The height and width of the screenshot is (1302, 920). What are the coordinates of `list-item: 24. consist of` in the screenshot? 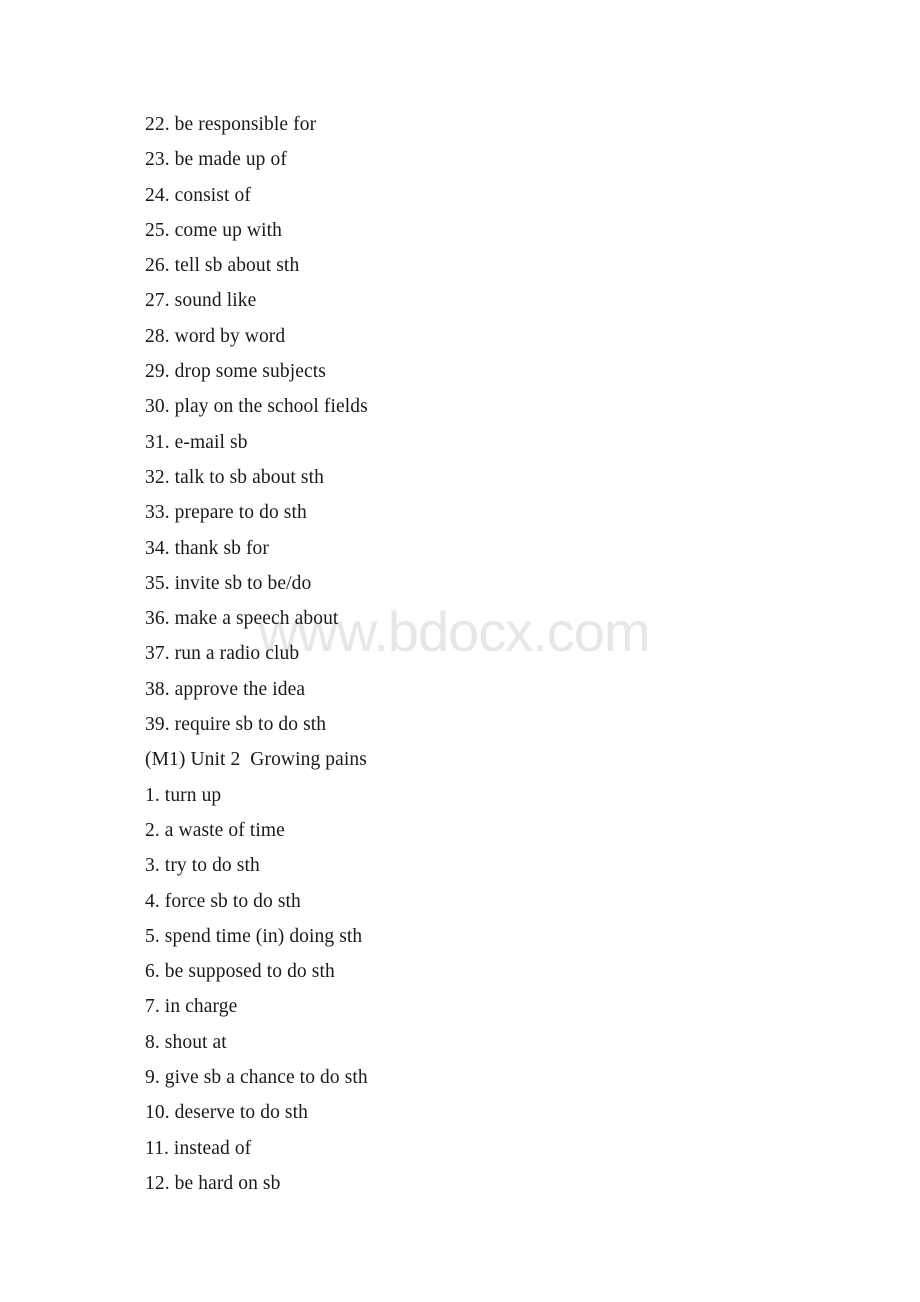 It's located at (198, 195).